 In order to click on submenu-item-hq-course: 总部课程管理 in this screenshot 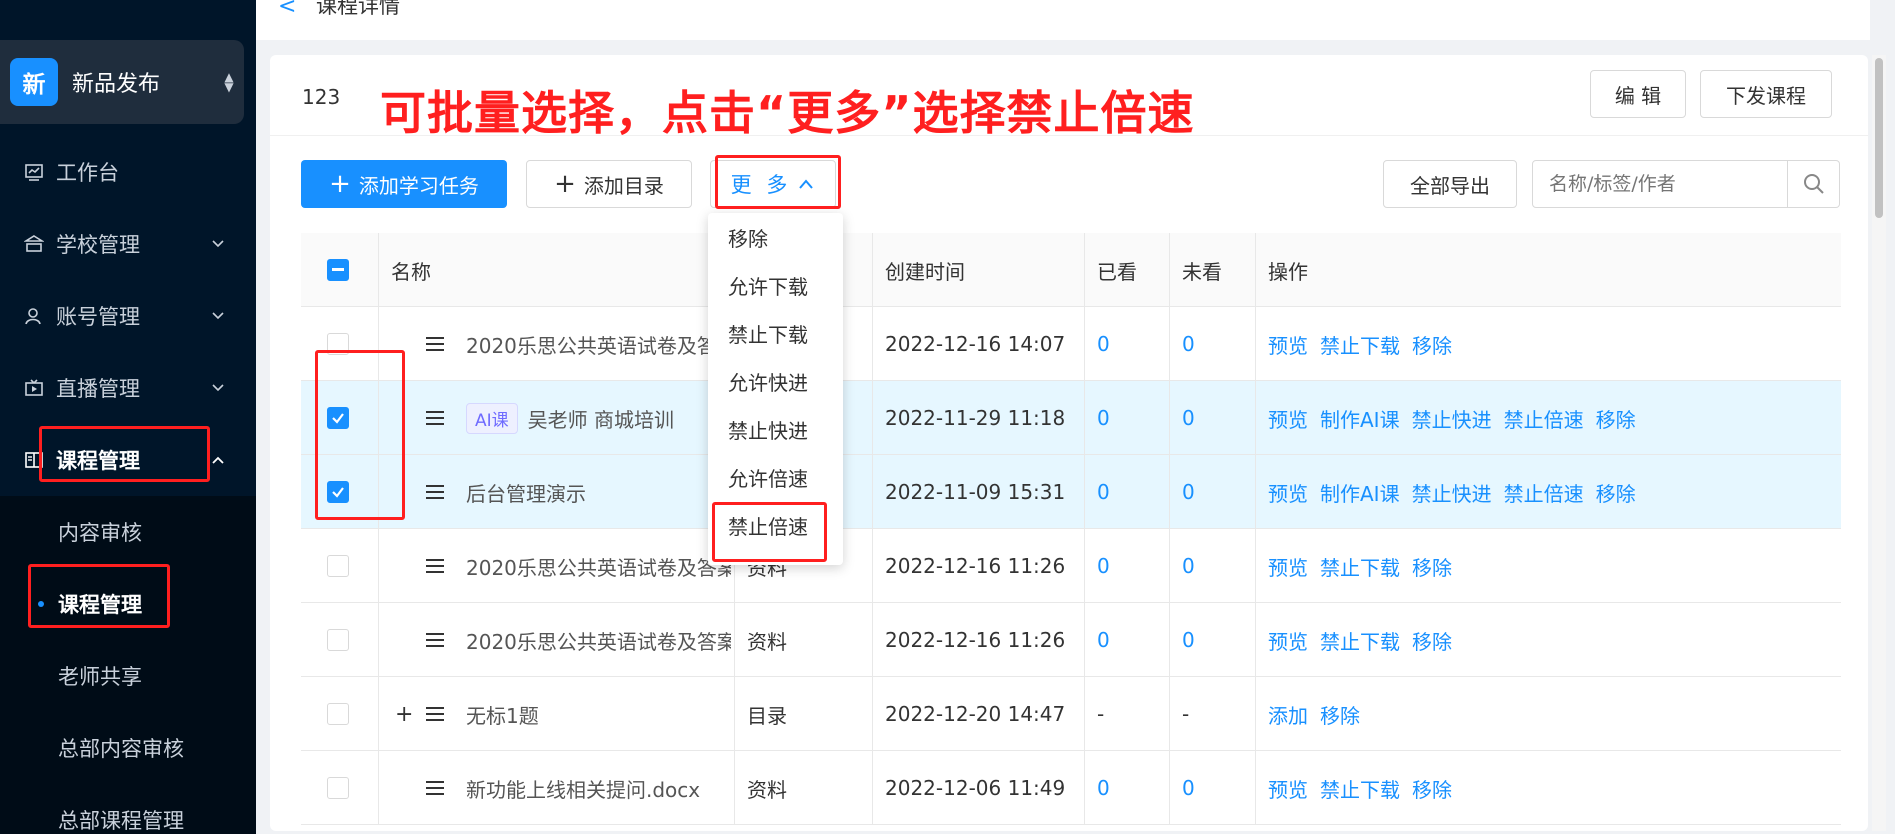, I will do `click(128, 809)`.